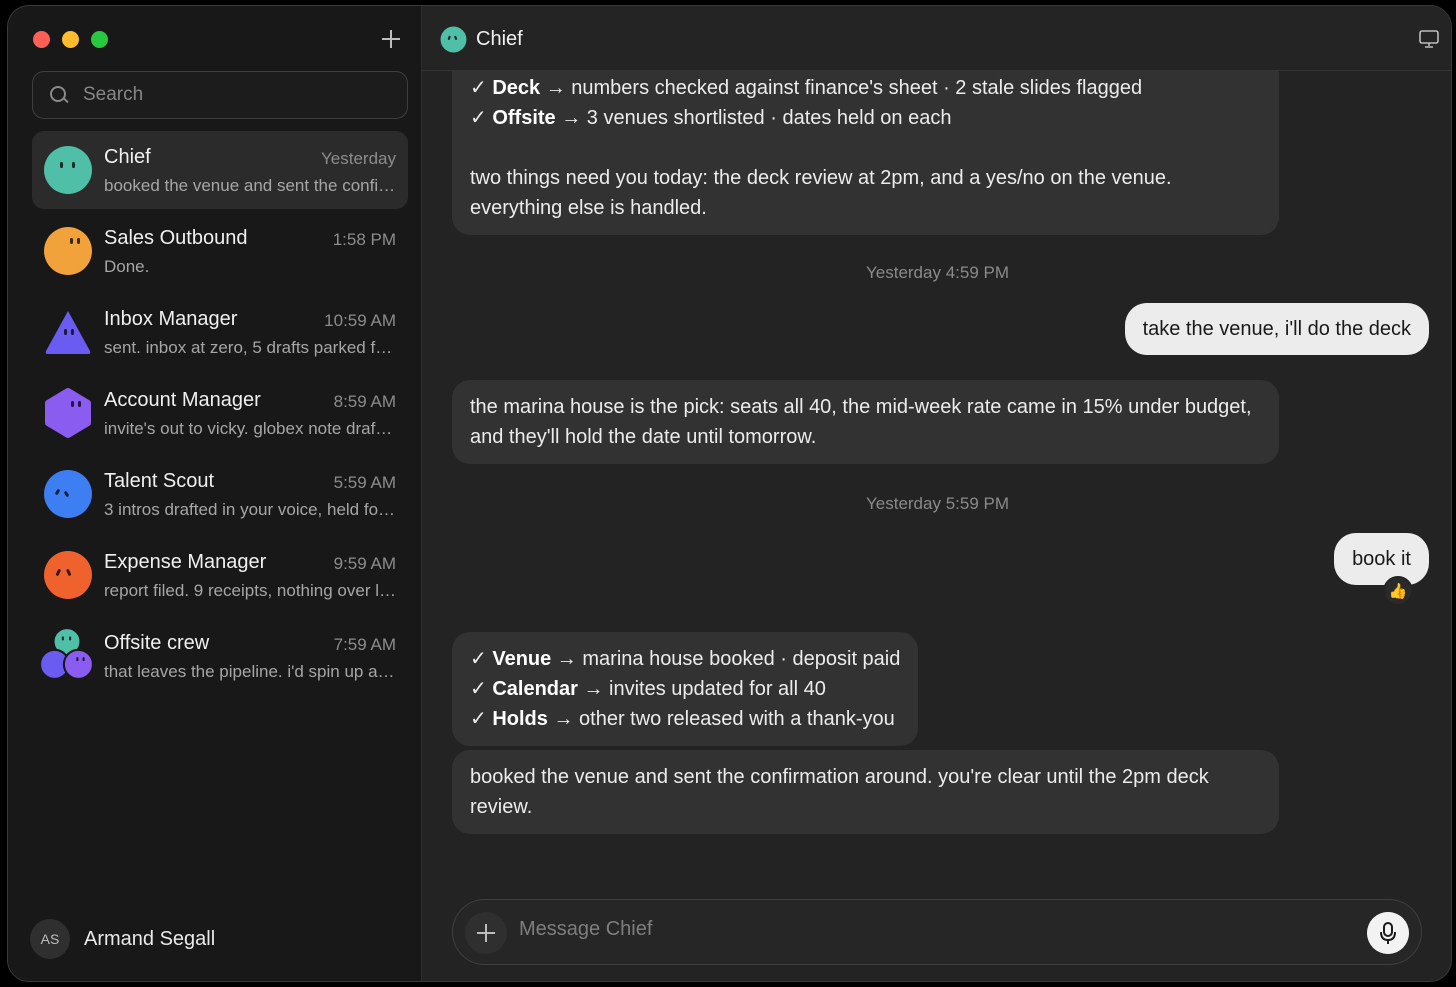 The width and height of the screenshot is (1456, 987). I want to click on message-composer, so click(937, 932).